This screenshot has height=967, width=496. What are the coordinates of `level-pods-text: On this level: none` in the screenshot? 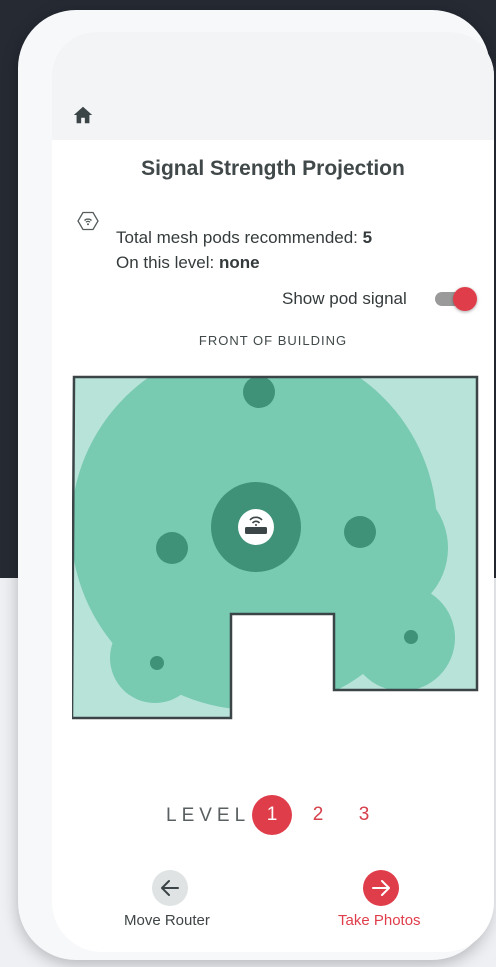 It's located at (188, 263).